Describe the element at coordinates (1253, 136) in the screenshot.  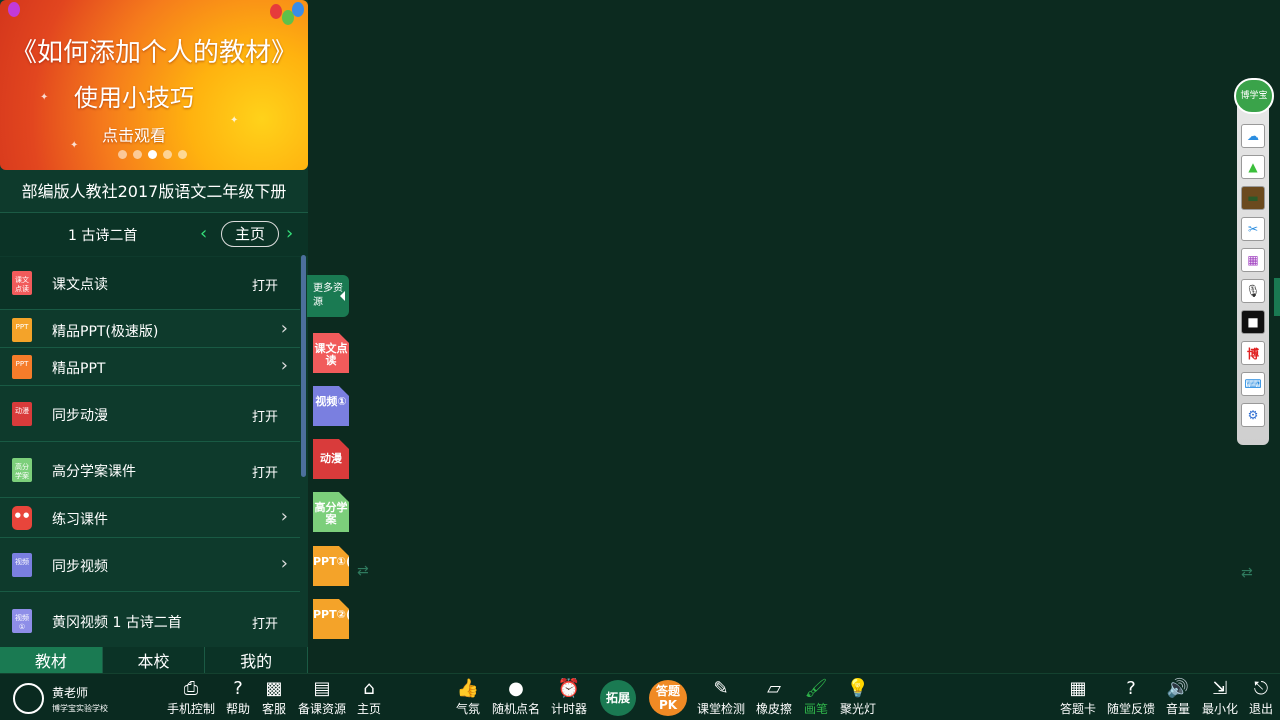
I see `cloud-download-icon: ☁` at that location.